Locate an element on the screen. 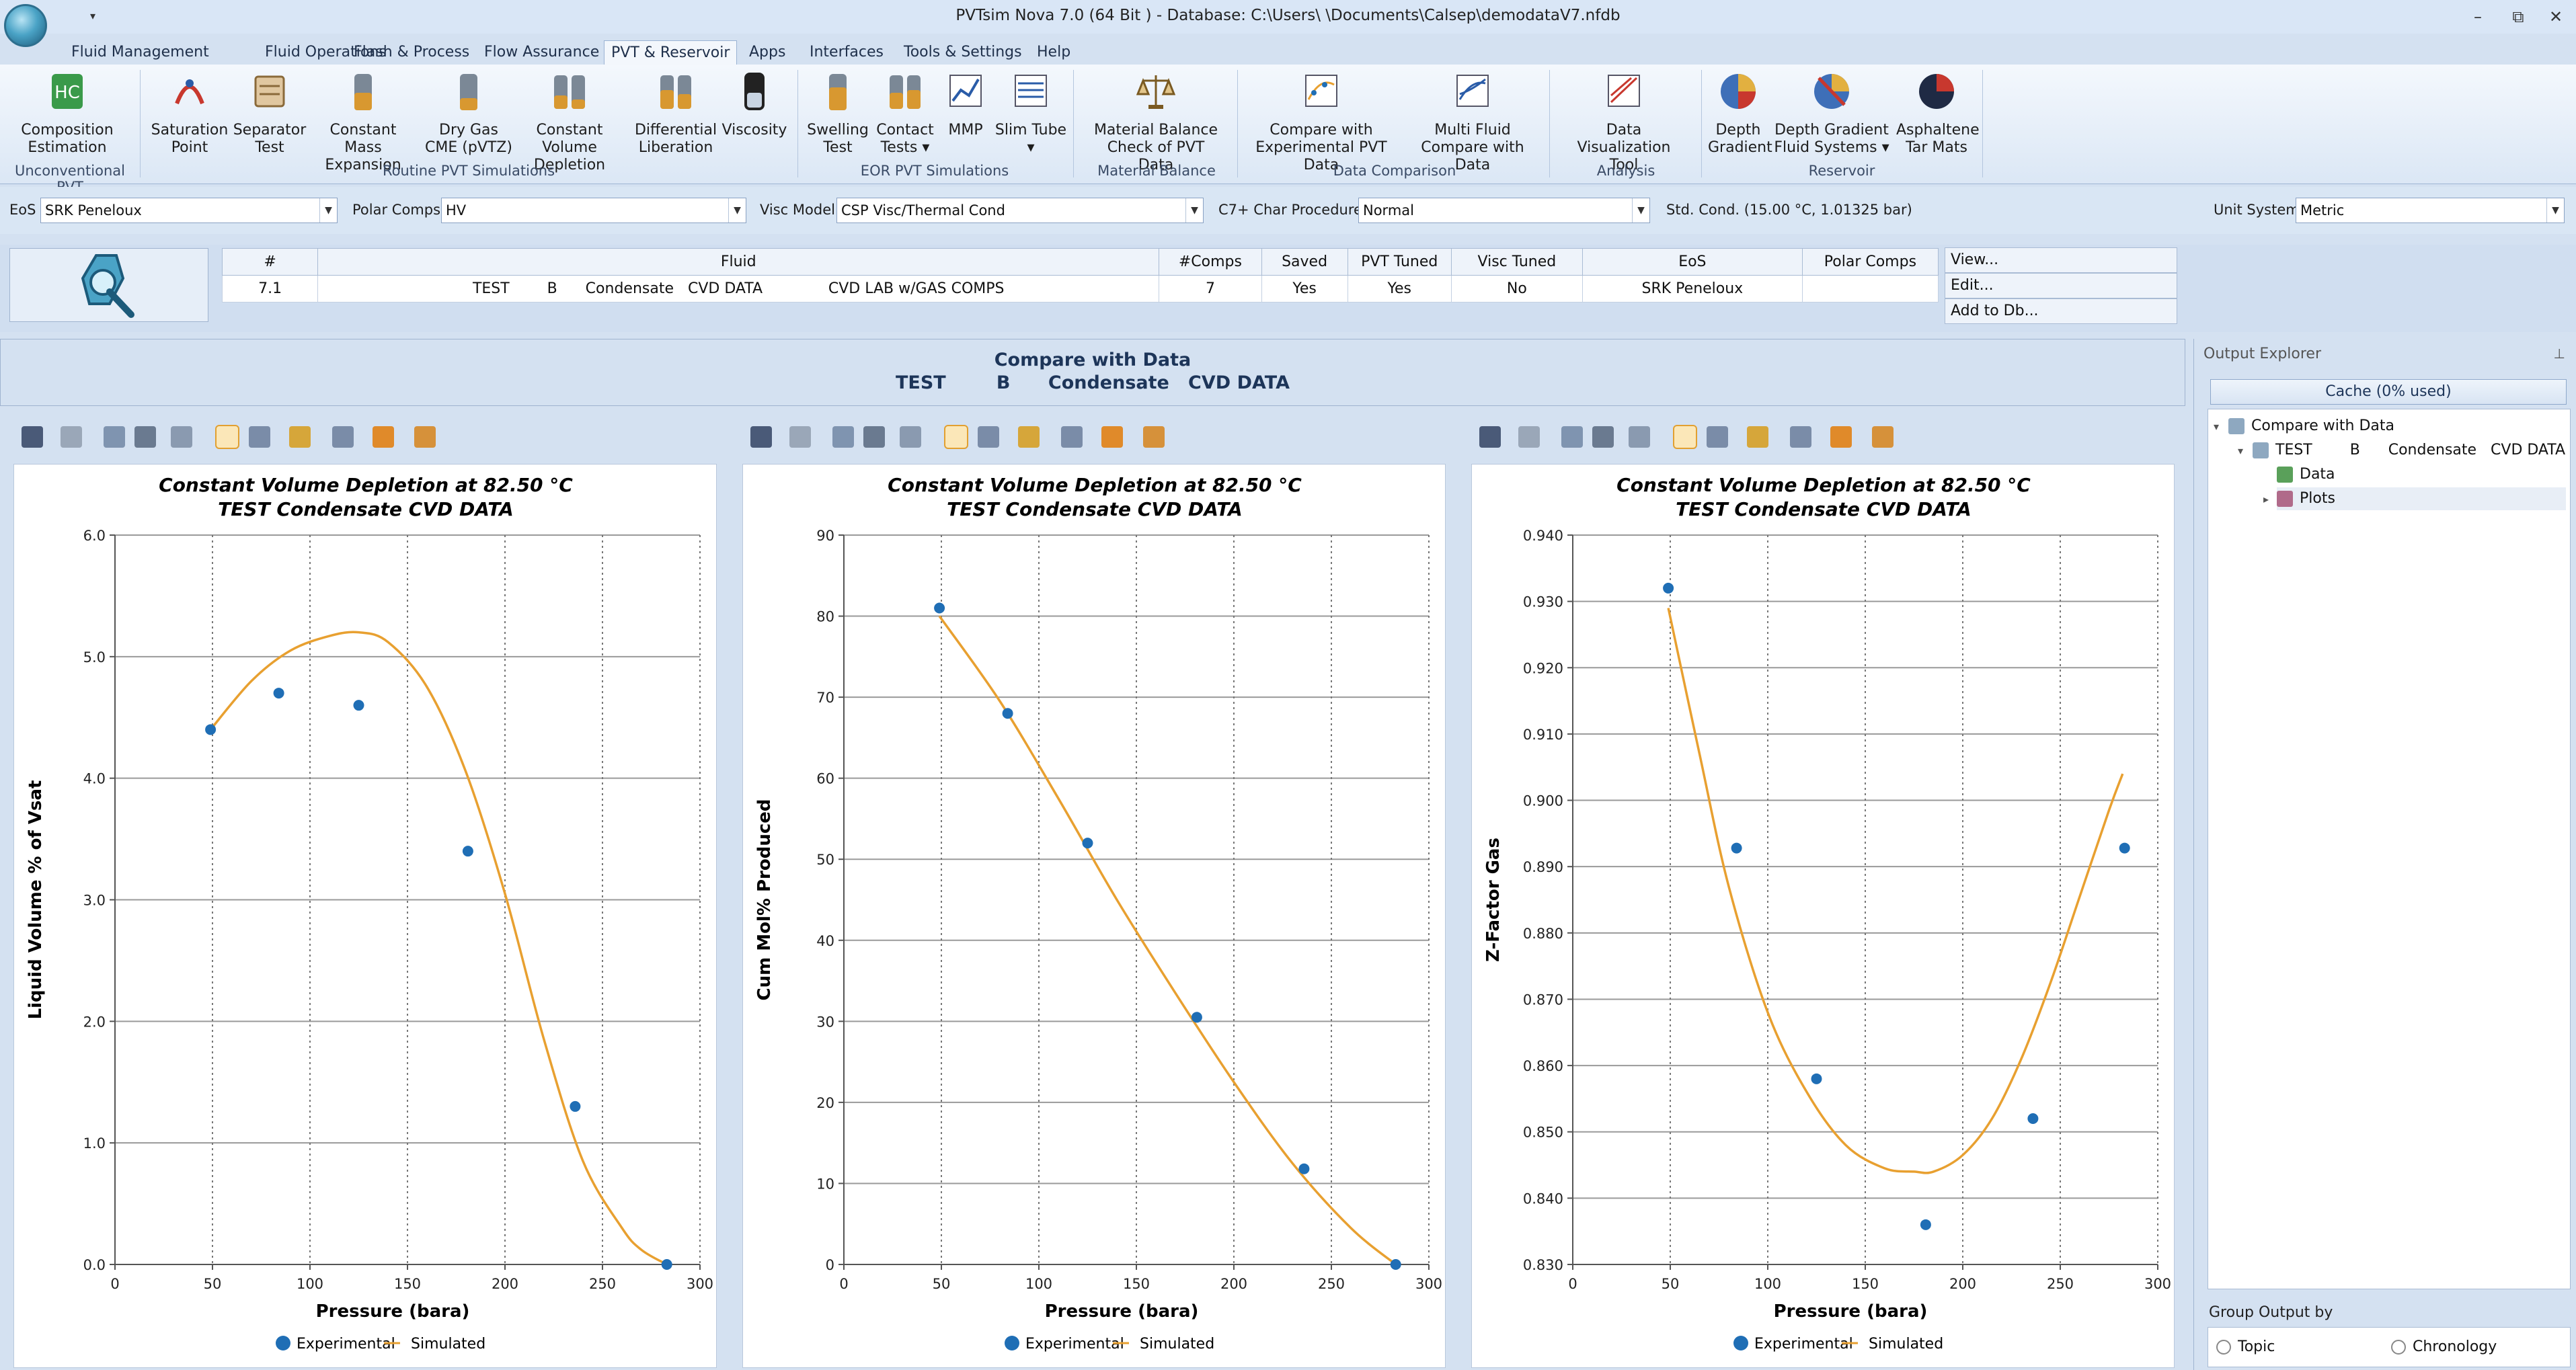 This screenshot has width=2576, height=1370. differential-liberation-button: Differential Liberation is located at coordinates (675, 113).